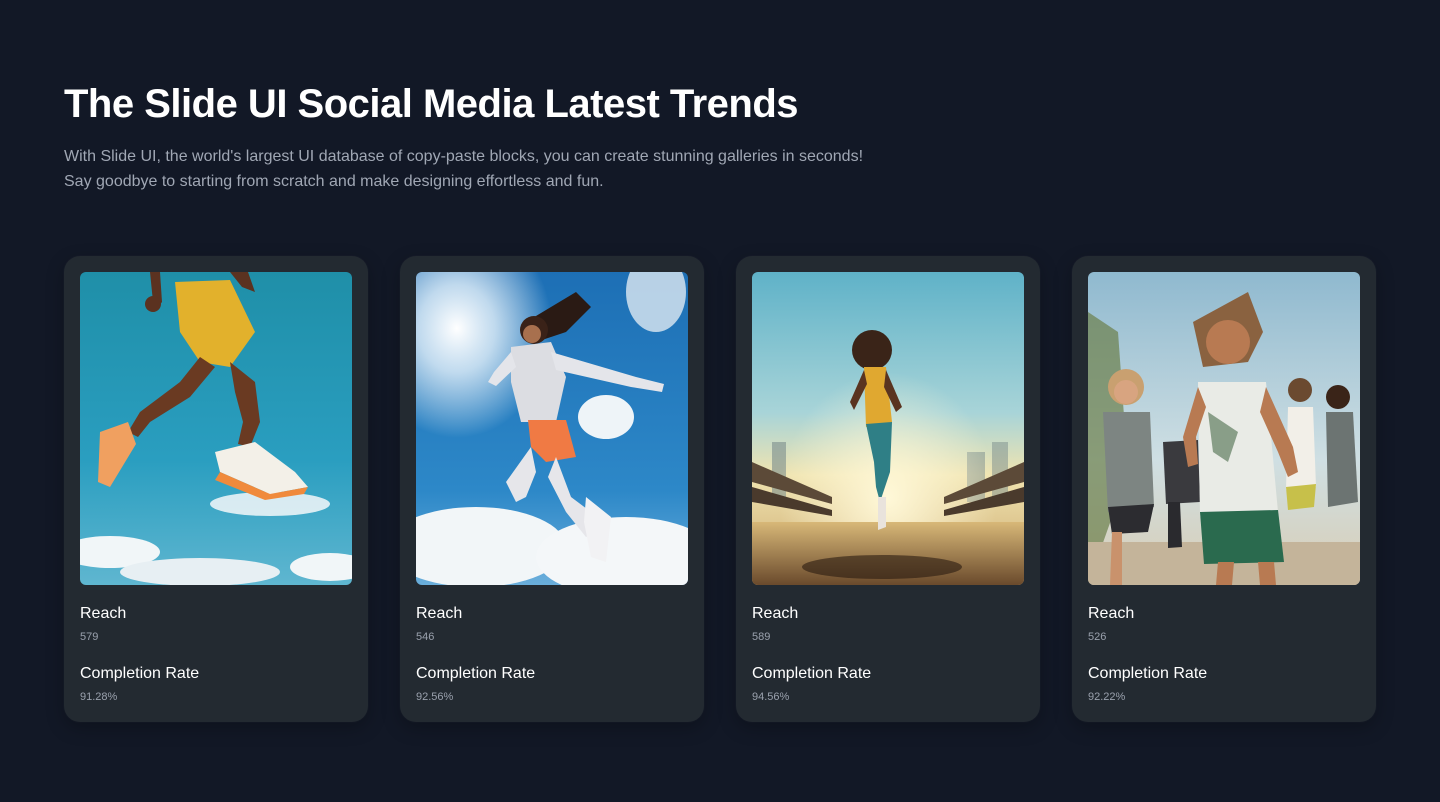  I want to click on trend-card: Reach 526 Completion Rate 92.22%, so click(1224, 489).